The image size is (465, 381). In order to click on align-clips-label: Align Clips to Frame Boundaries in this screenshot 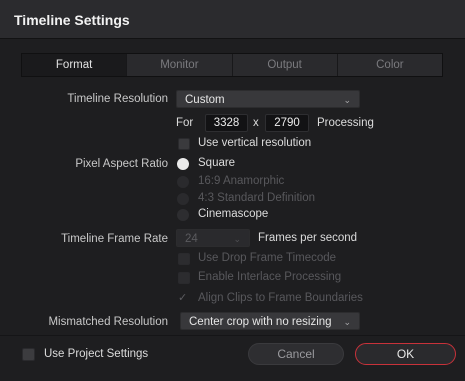, I will do `click(280, 298)`.